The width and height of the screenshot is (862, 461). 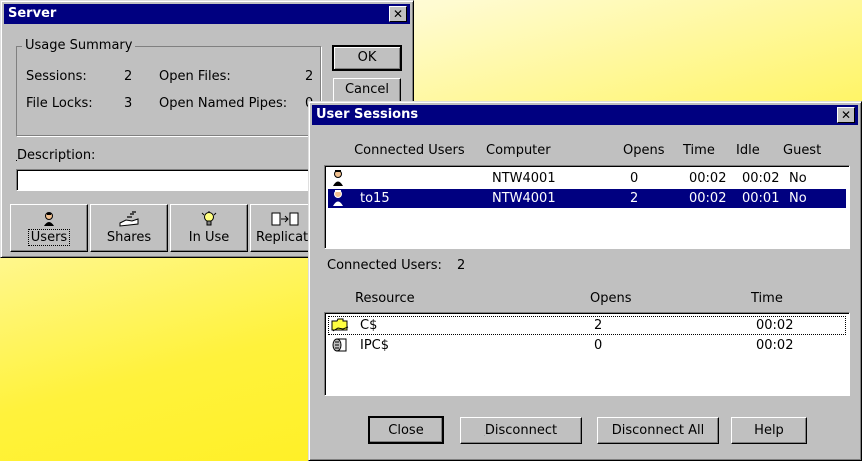 What do you see at coordinates (79, 45) in the screenshot?
I see `usage-summary-label: Usage Summary` at bounding box center [79, 45].